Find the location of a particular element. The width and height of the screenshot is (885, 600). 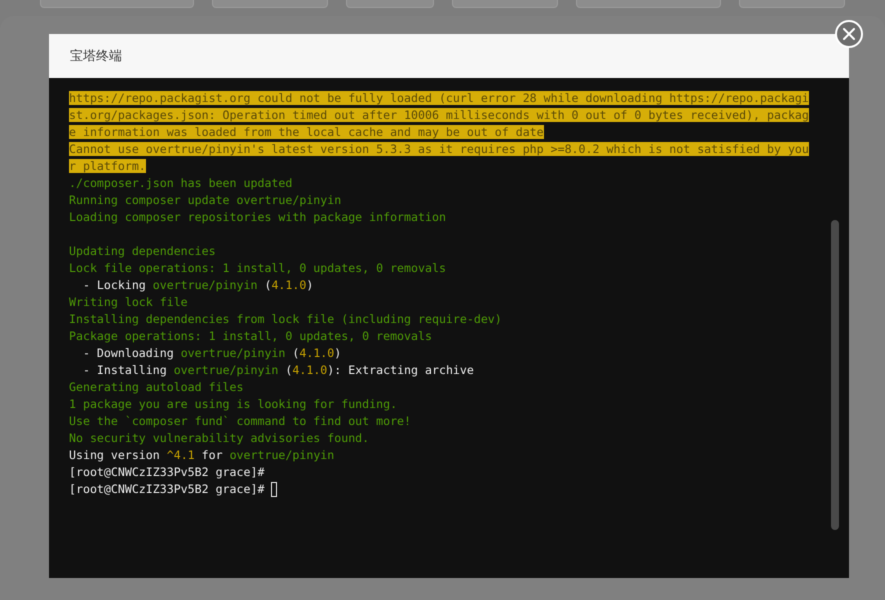

terminal-text: Generating autoload files is located at coordinates (156, 387).